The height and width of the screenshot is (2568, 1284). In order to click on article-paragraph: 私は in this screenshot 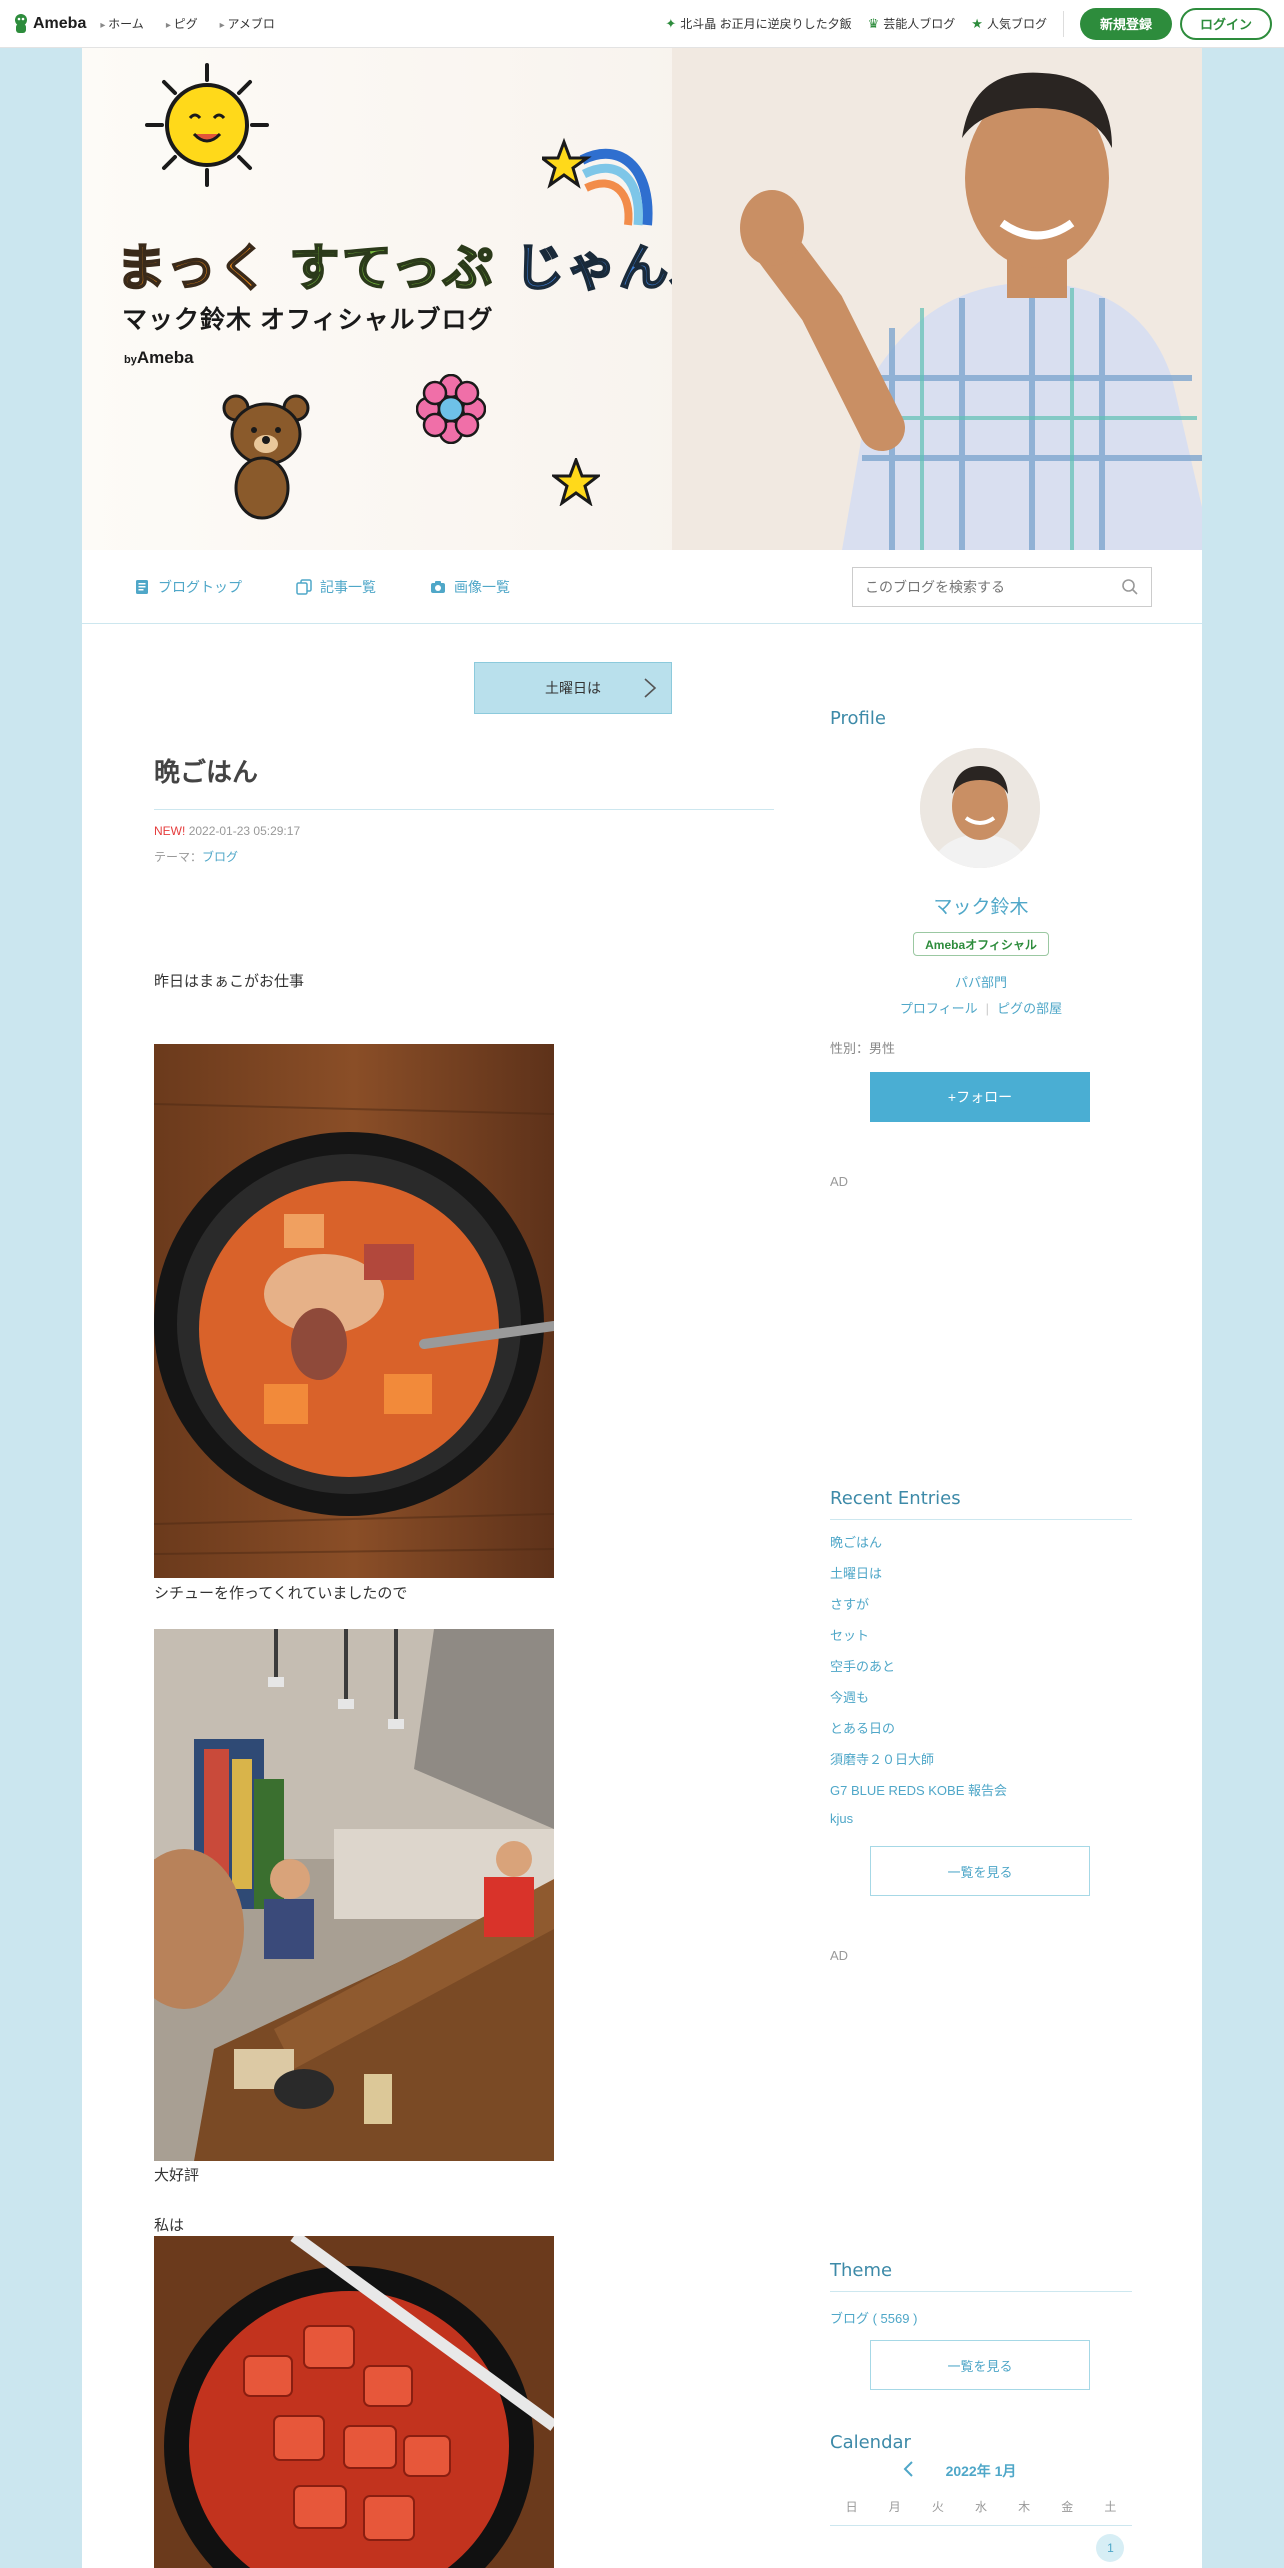, I will do `click(169, 2225)`.